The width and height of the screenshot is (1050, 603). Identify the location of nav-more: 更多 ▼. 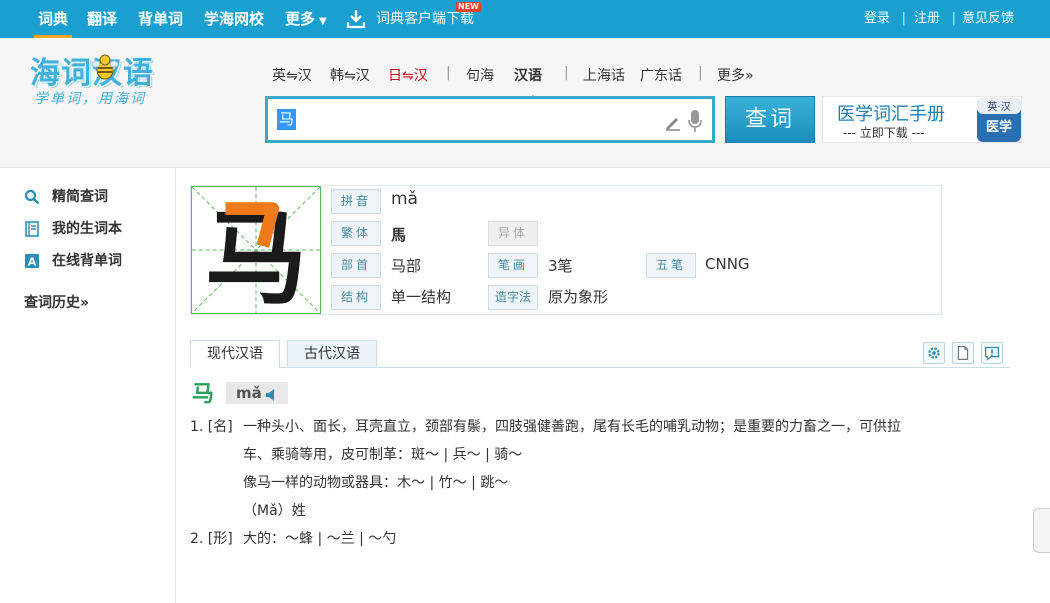
(306, 19).